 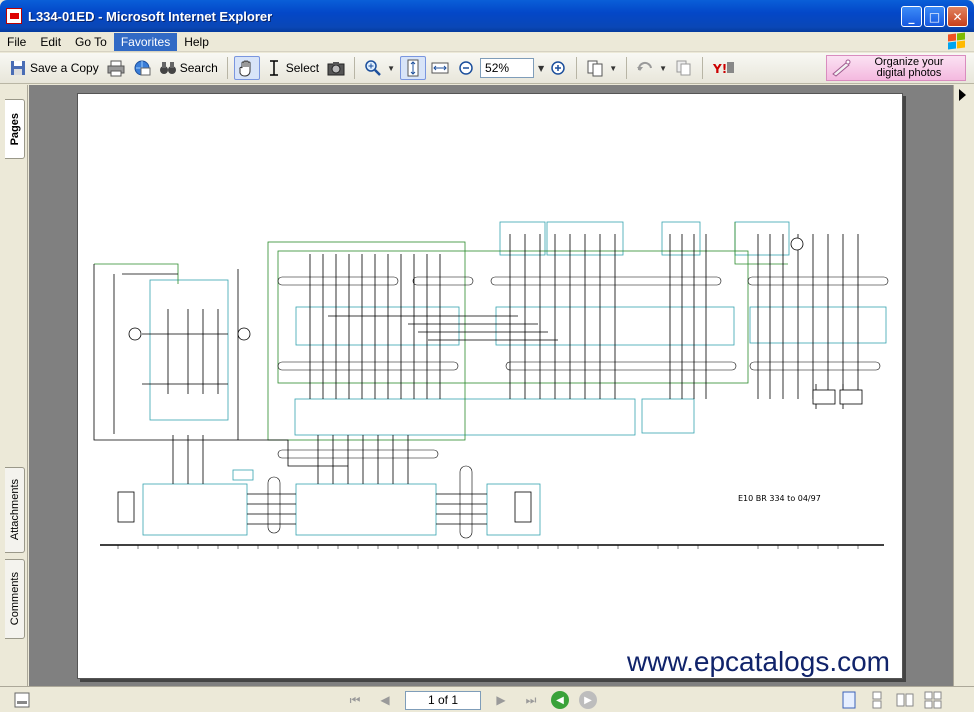 I want to click on fit-width-button, so click(x=440, y=68).